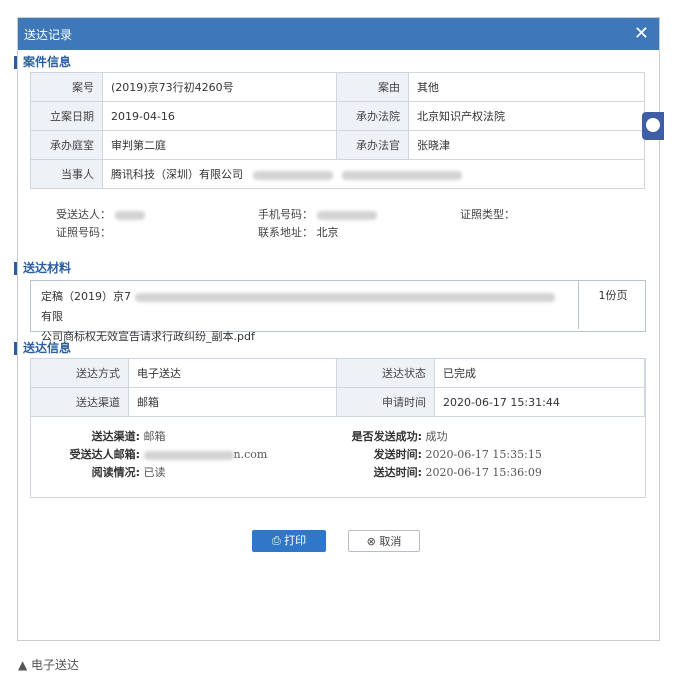 The image size is (681, 679). I want to click on material-suffix: 有限, so click(52, 316).